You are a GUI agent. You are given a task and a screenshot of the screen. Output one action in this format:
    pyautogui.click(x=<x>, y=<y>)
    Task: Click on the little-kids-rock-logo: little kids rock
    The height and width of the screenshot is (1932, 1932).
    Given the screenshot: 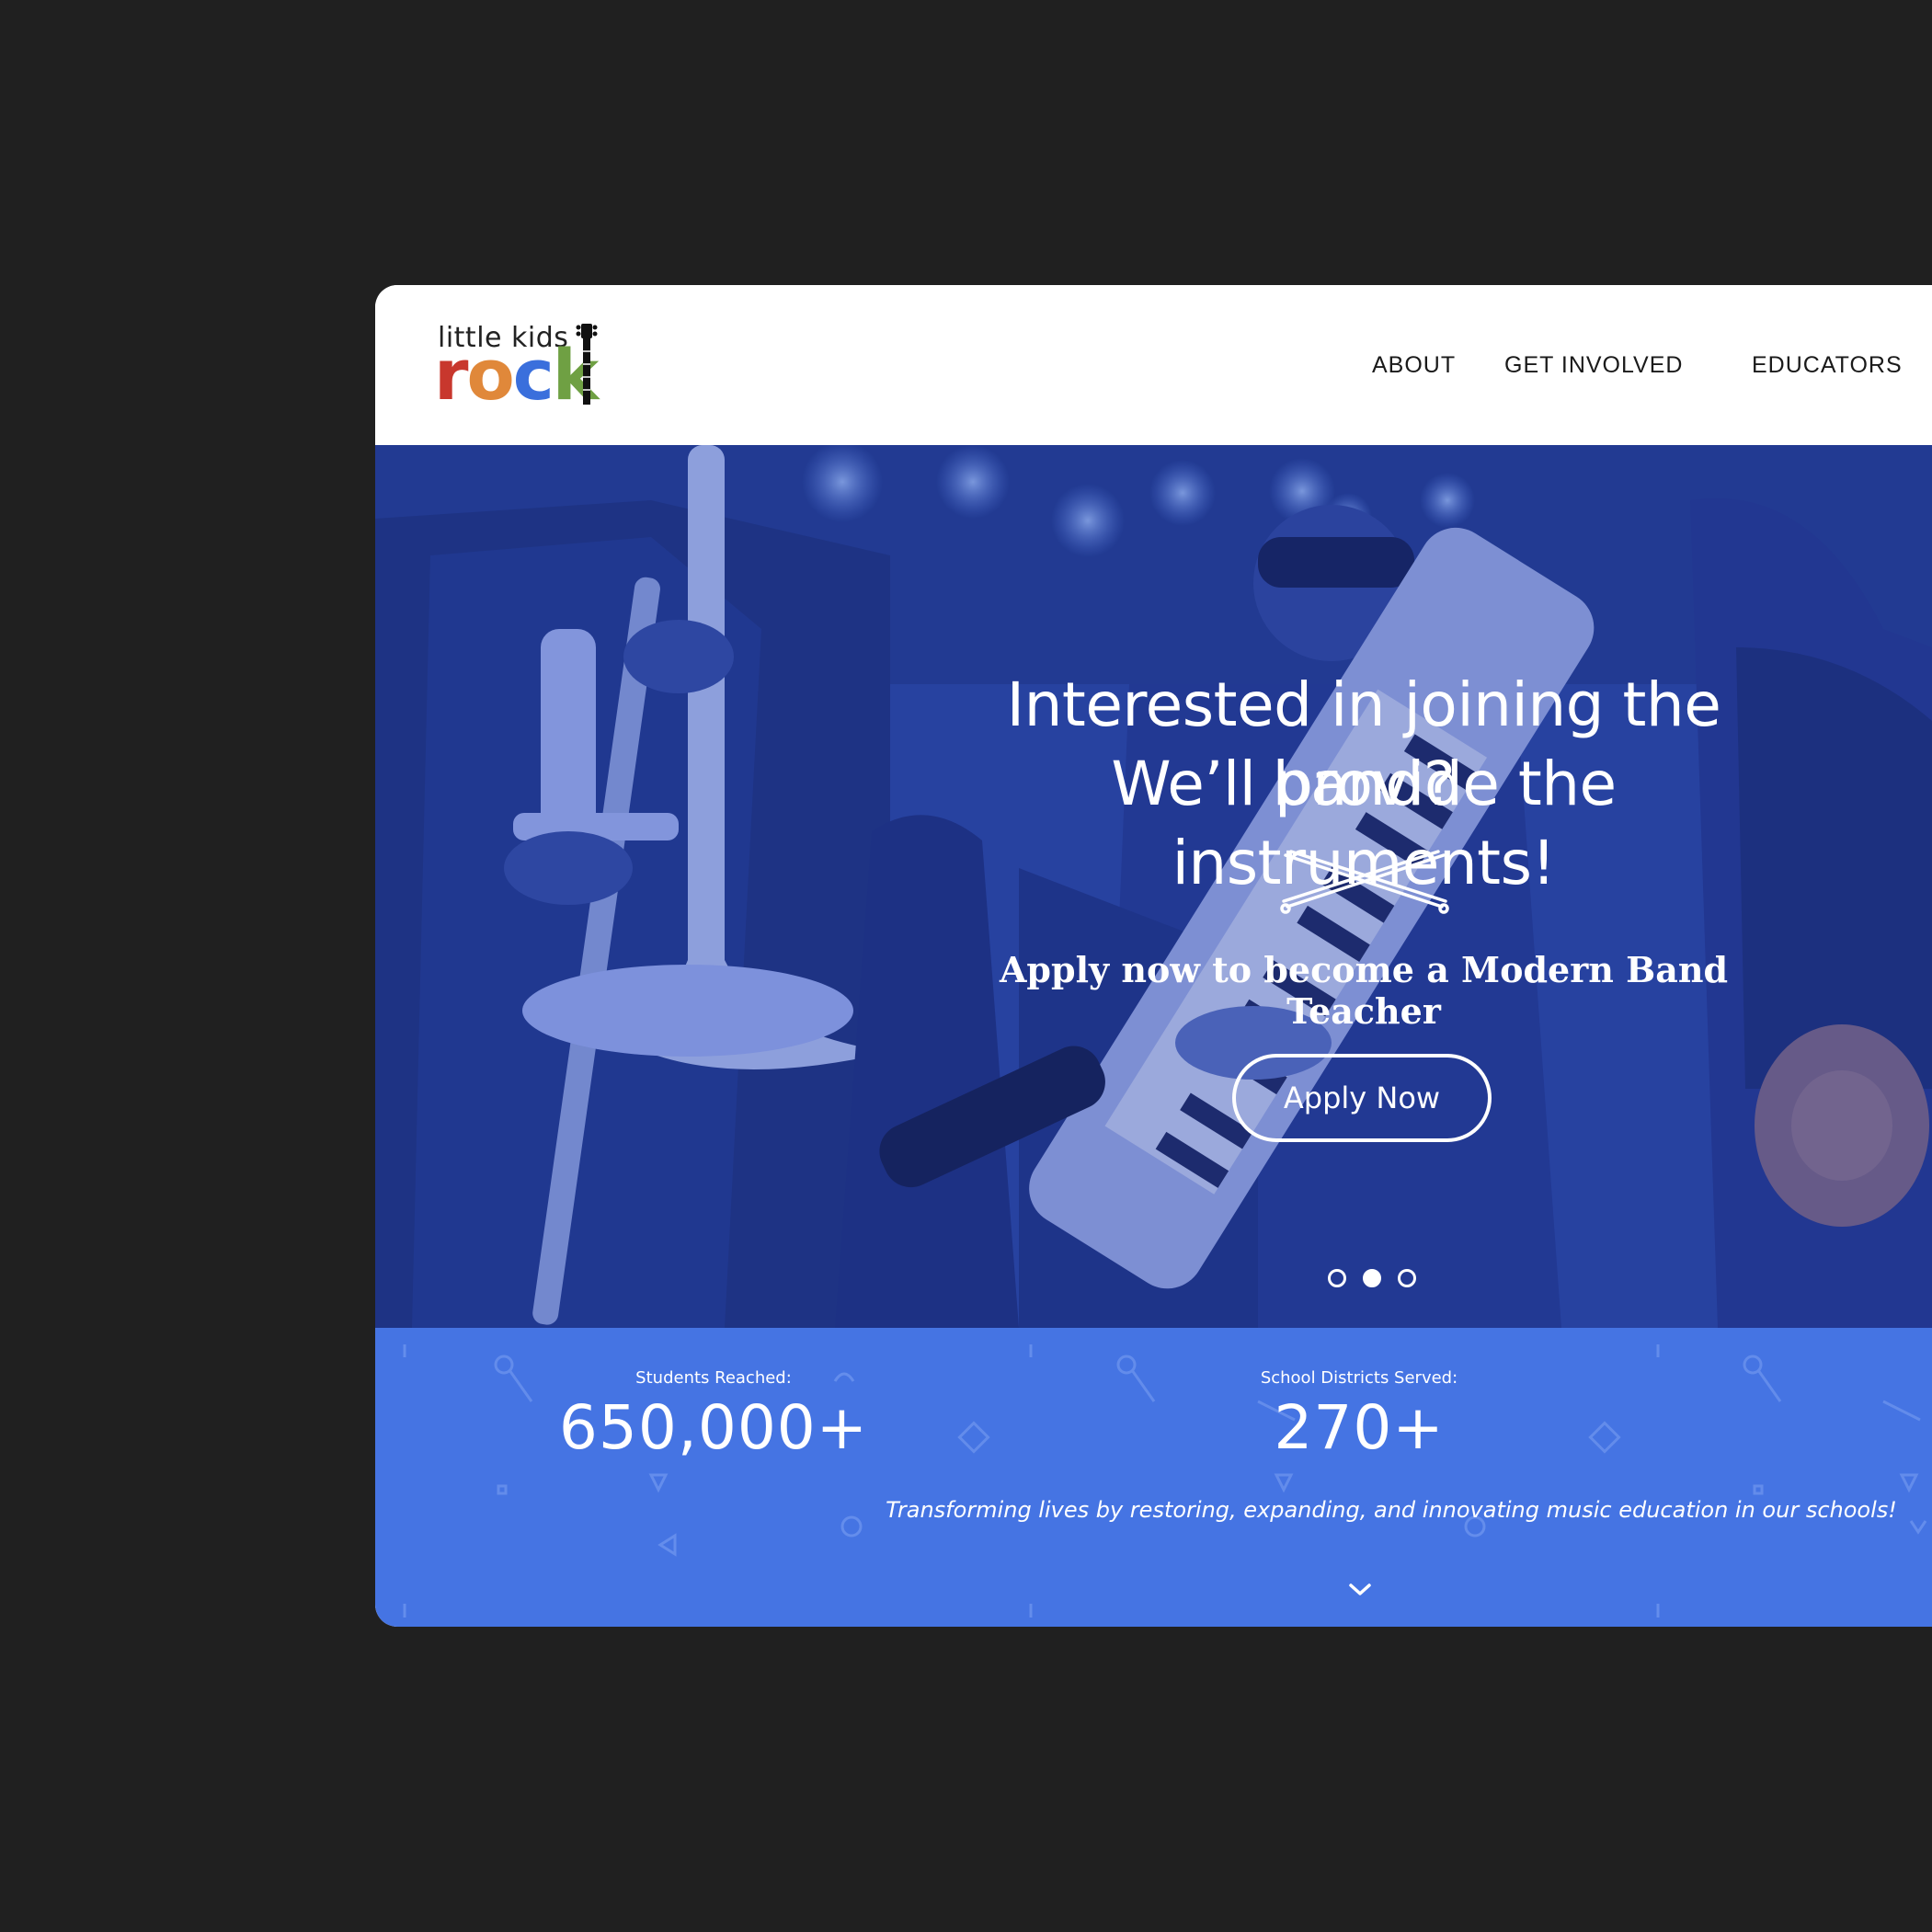 What is the action you would take?
    pyautogui.click(x=537, y=368)
    